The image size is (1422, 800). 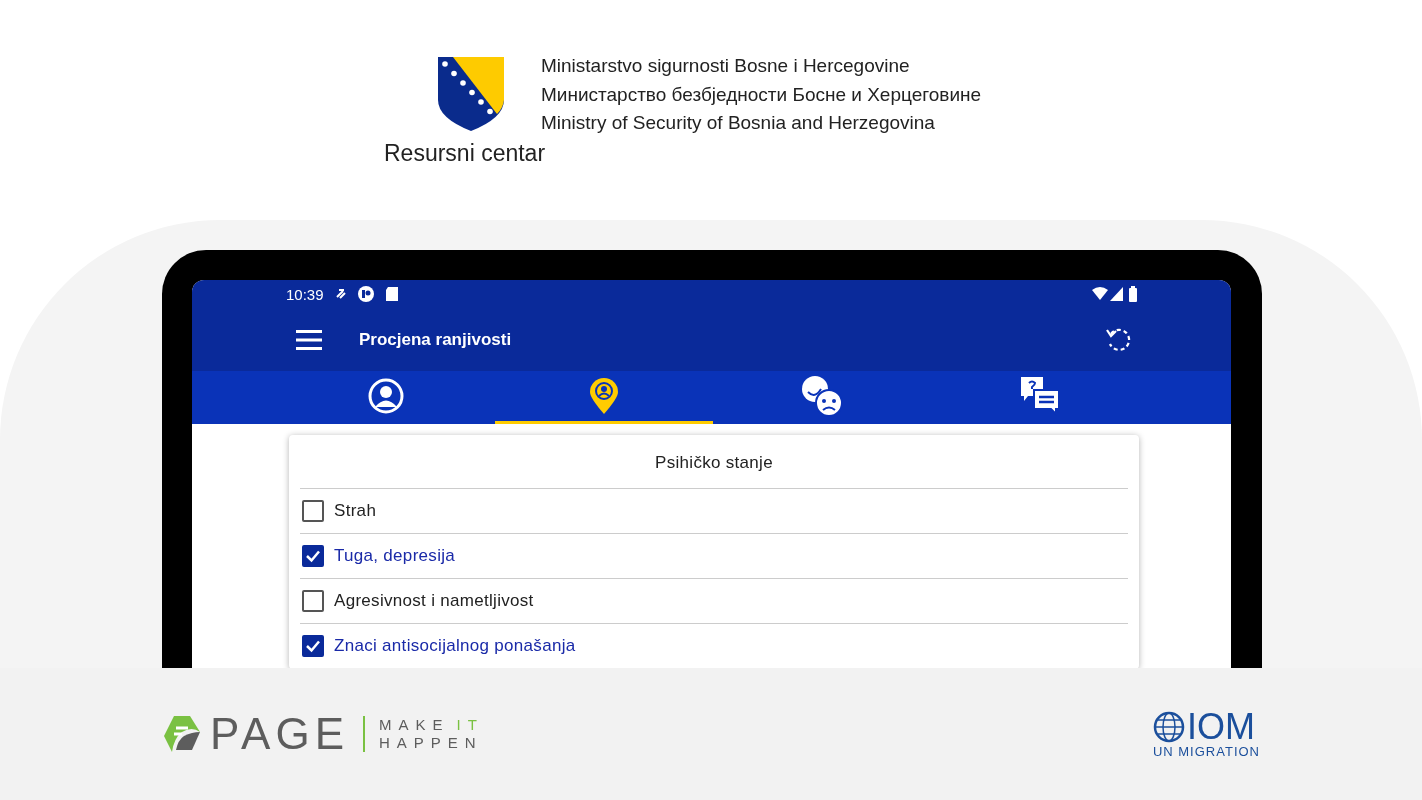 What do you see at coordinates (340, 294) in the screenshot?
I see `sync-icon` at bounding box center [340, 294].